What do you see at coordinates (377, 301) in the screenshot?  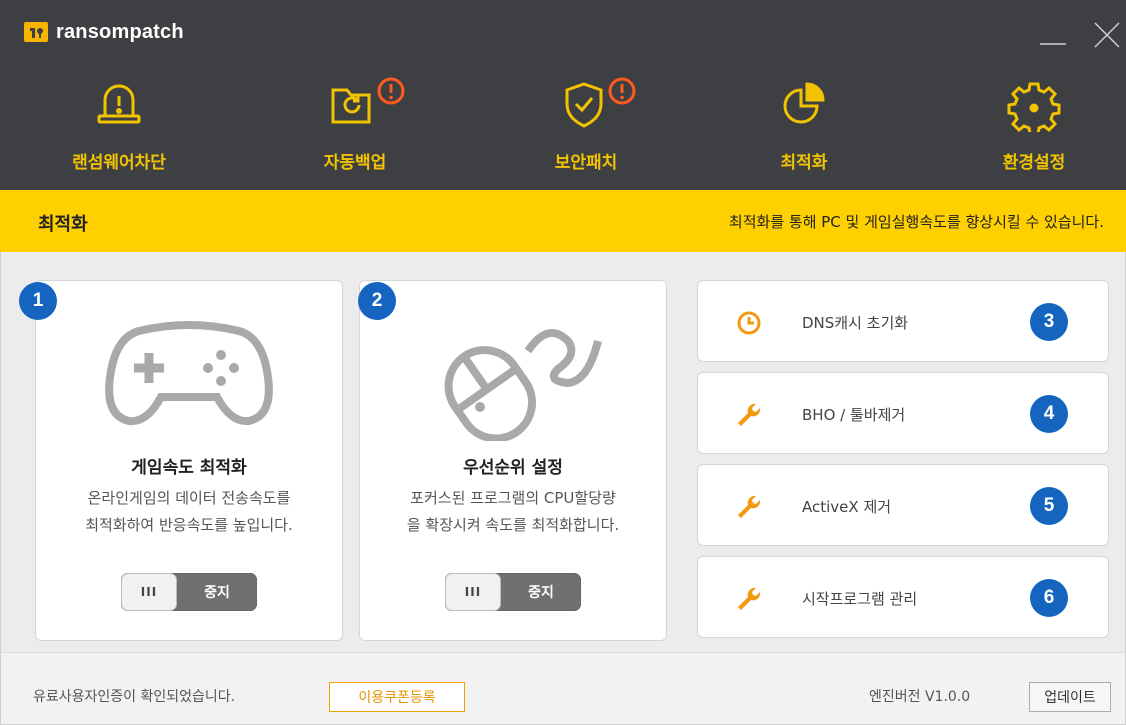 I see `step-badge-2: 2` at bounding box center [377, 301].